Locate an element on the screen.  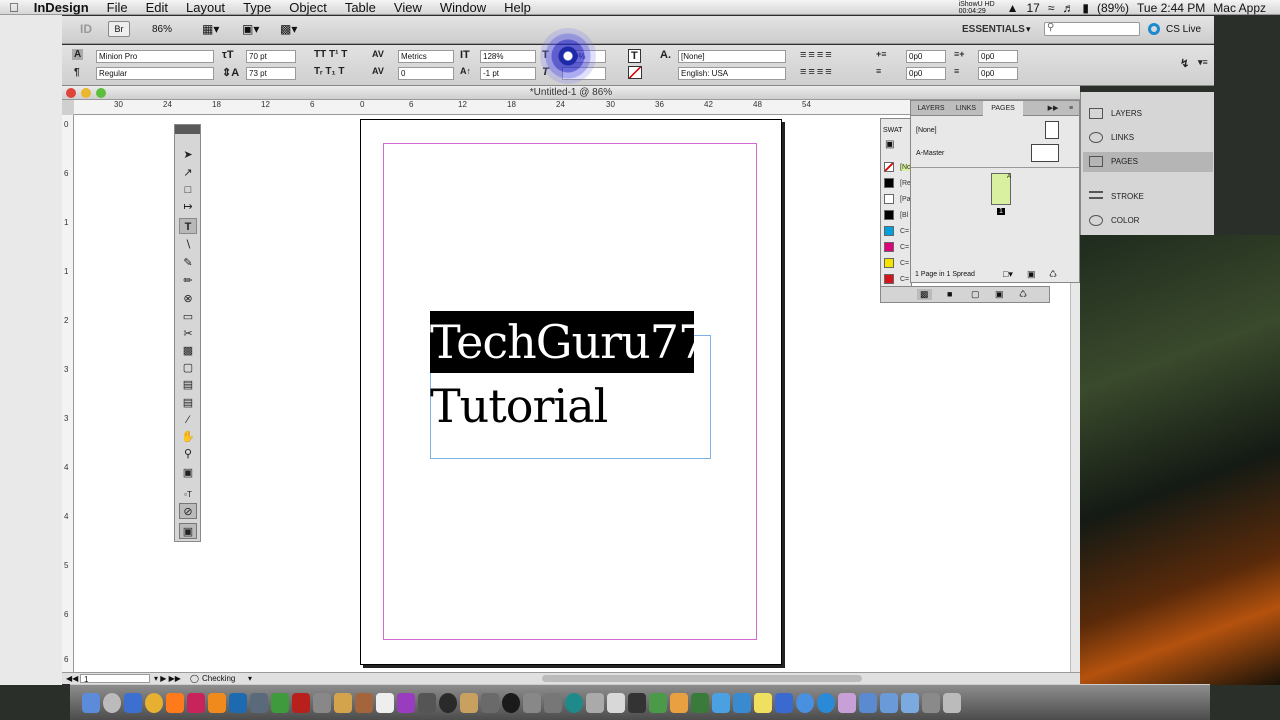
apply-none-icon: ⊘ is located at coordinates (188, 511).